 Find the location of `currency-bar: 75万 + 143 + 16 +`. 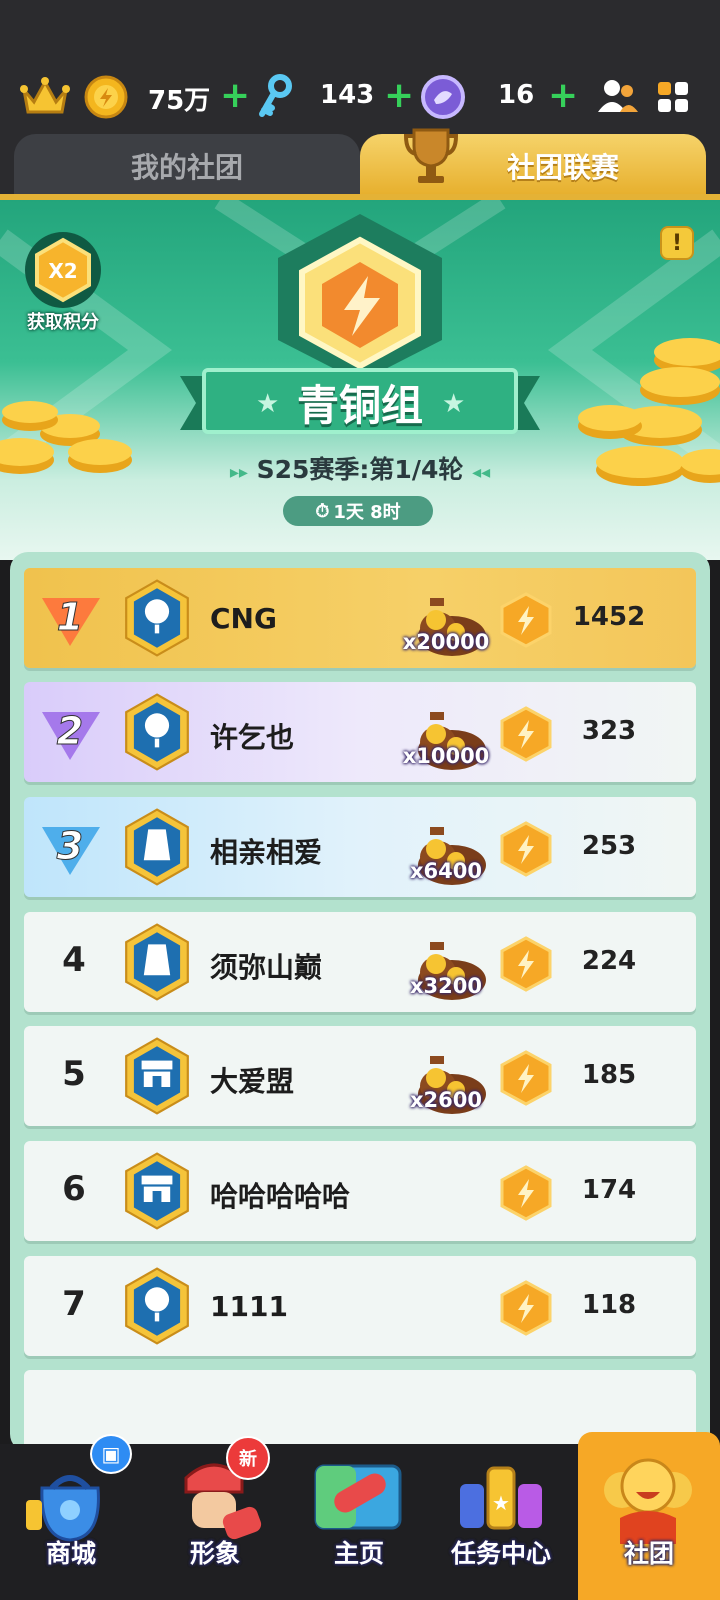

currency-bar: 75万 + 143 + 16 + is located at coordinates (360, 97).